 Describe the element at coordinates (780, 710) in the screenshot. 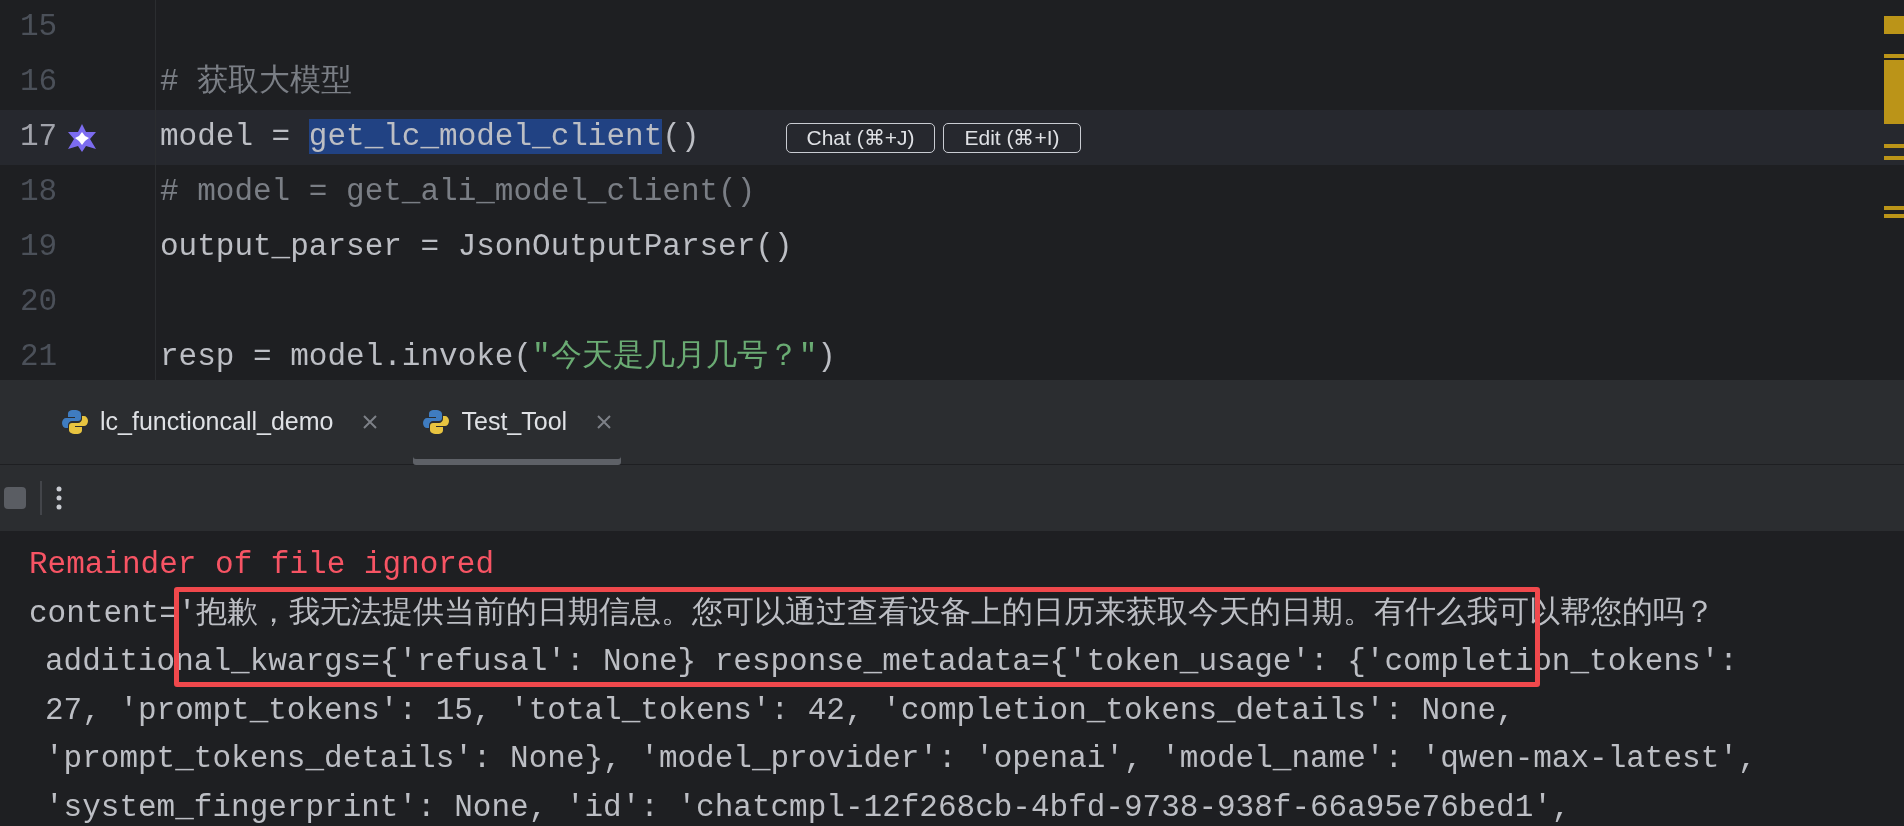

I see `console-output-line: 27, 'prompt_tokens': 15, 'total_tokens': 42, 'completion_tokens_details': None,` at that location.